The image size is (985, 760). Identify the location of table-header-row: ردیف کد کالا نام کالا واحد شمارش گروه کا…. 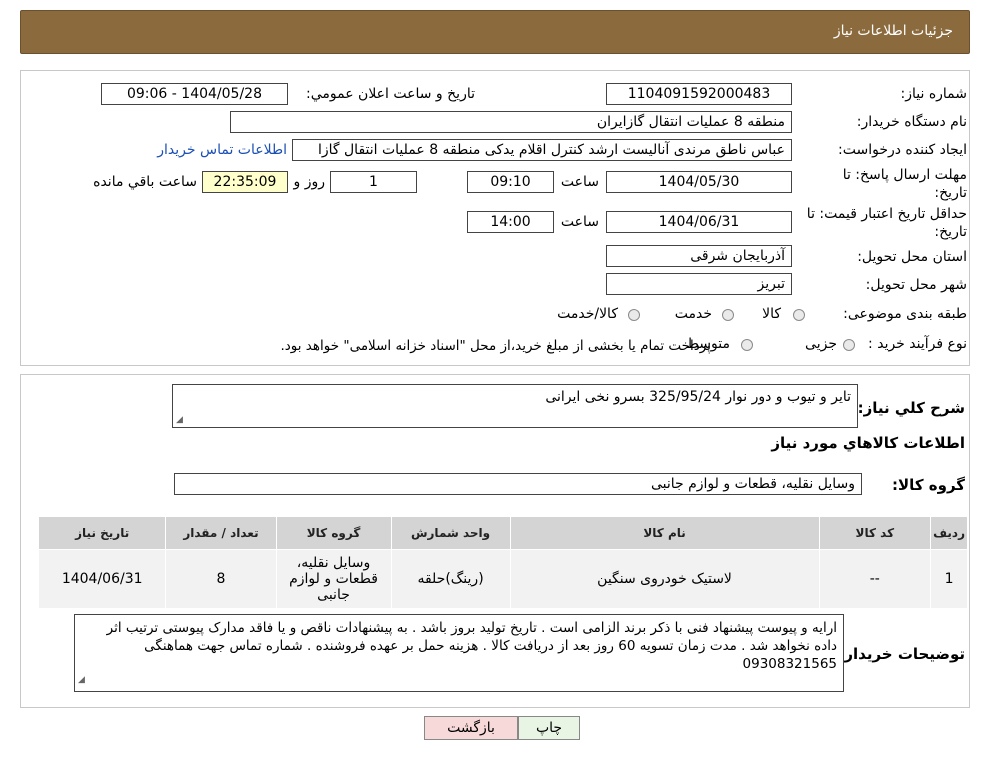
(502, 533).